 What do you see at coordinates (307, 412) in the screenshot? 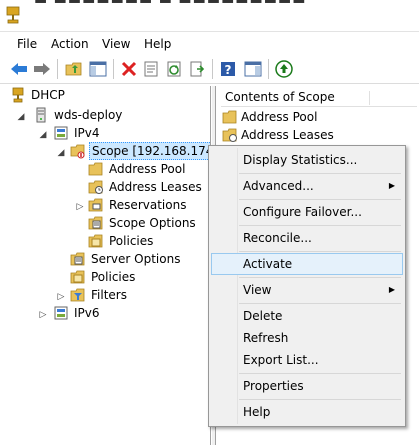
I see `menu-item-help: Help` at bounding box center [307, 412].